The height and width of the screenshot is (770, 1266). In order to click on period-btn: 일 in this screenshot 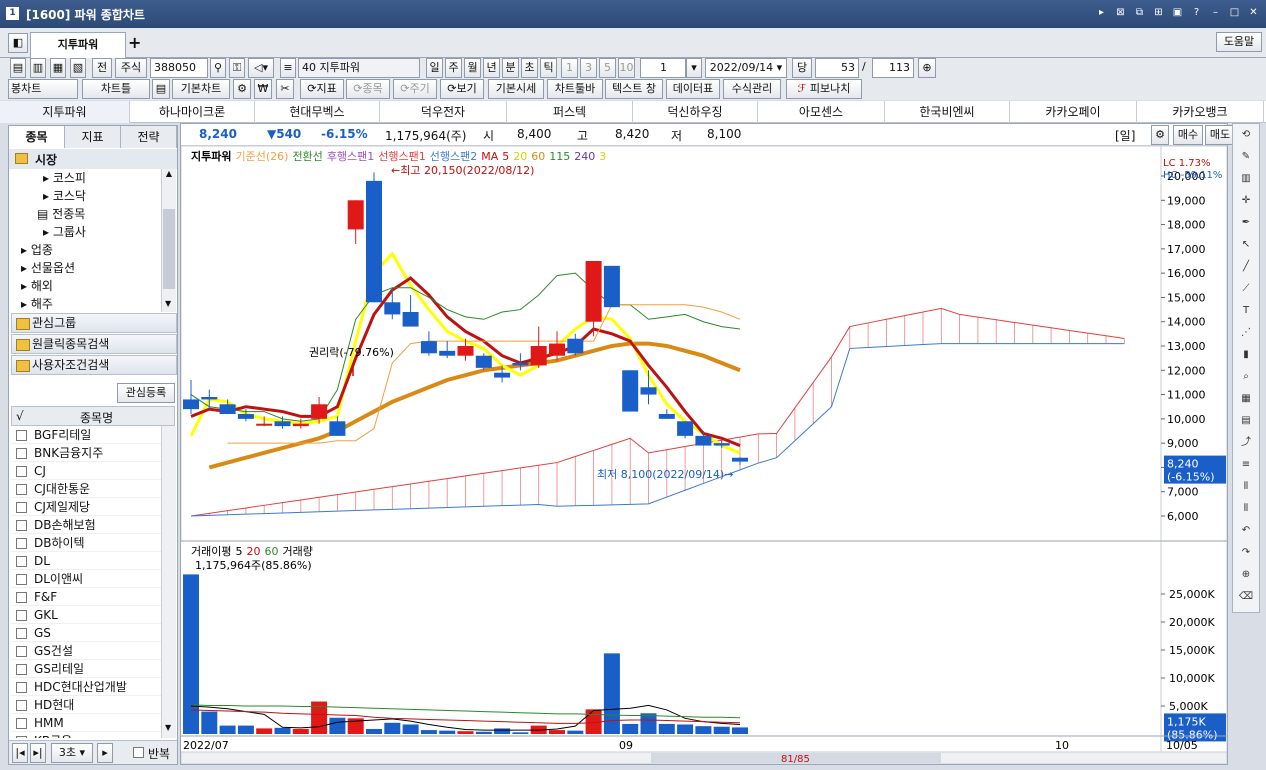, I will do `click(434, 68)`.